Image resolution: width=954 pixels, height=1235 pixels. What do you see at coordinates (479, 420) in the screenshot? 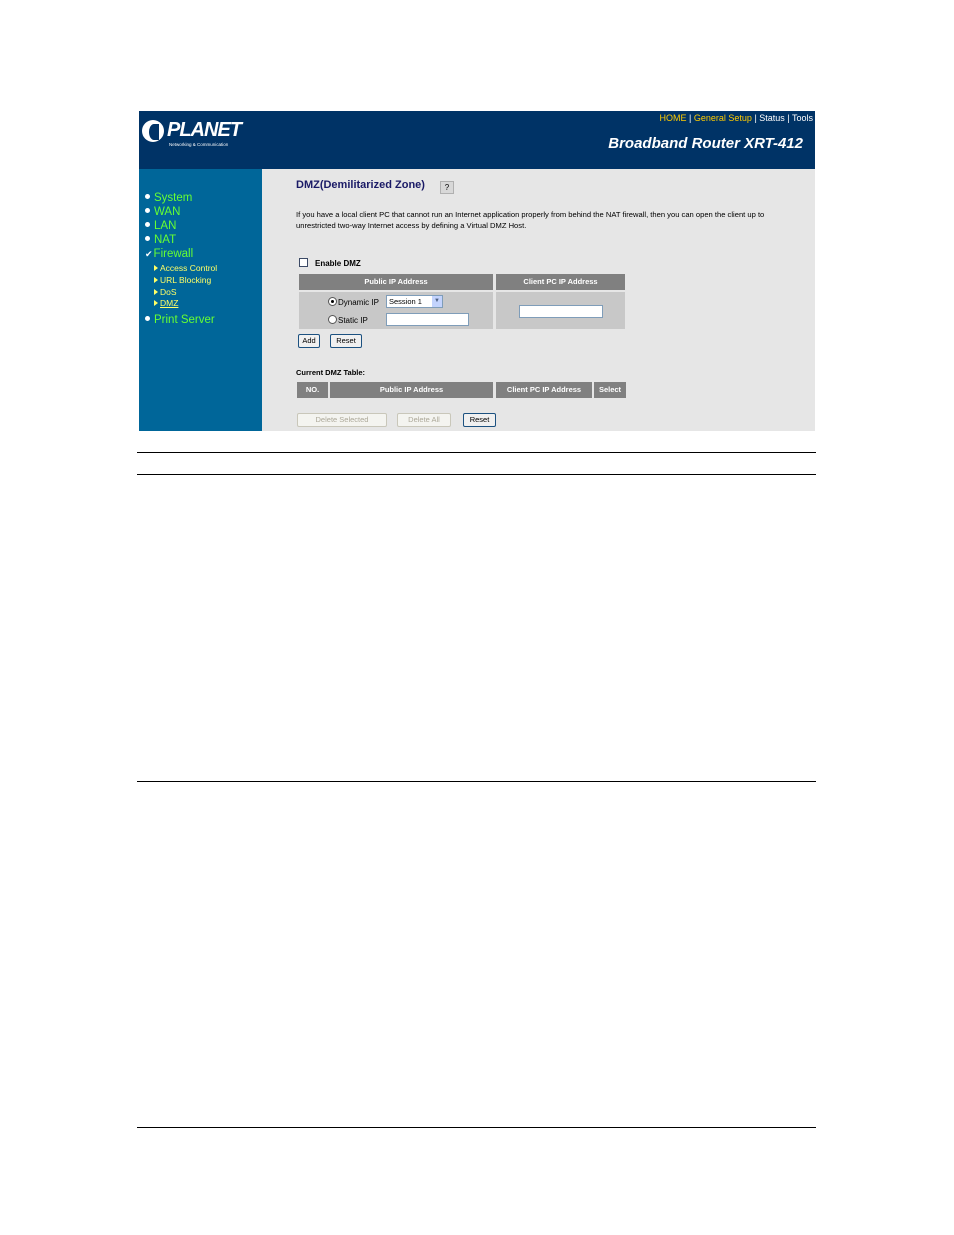
I see `reset-table-button: Reset` at bounding box center [479, 420].